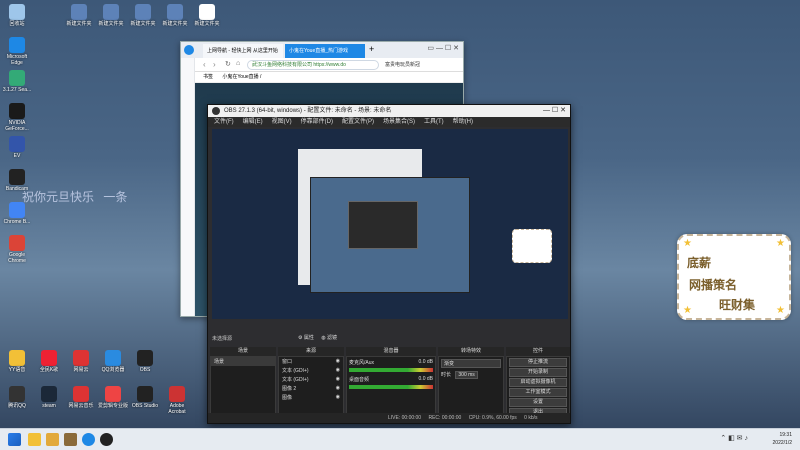  I want to click on obs-taskbar-icon, so click(106, 439).